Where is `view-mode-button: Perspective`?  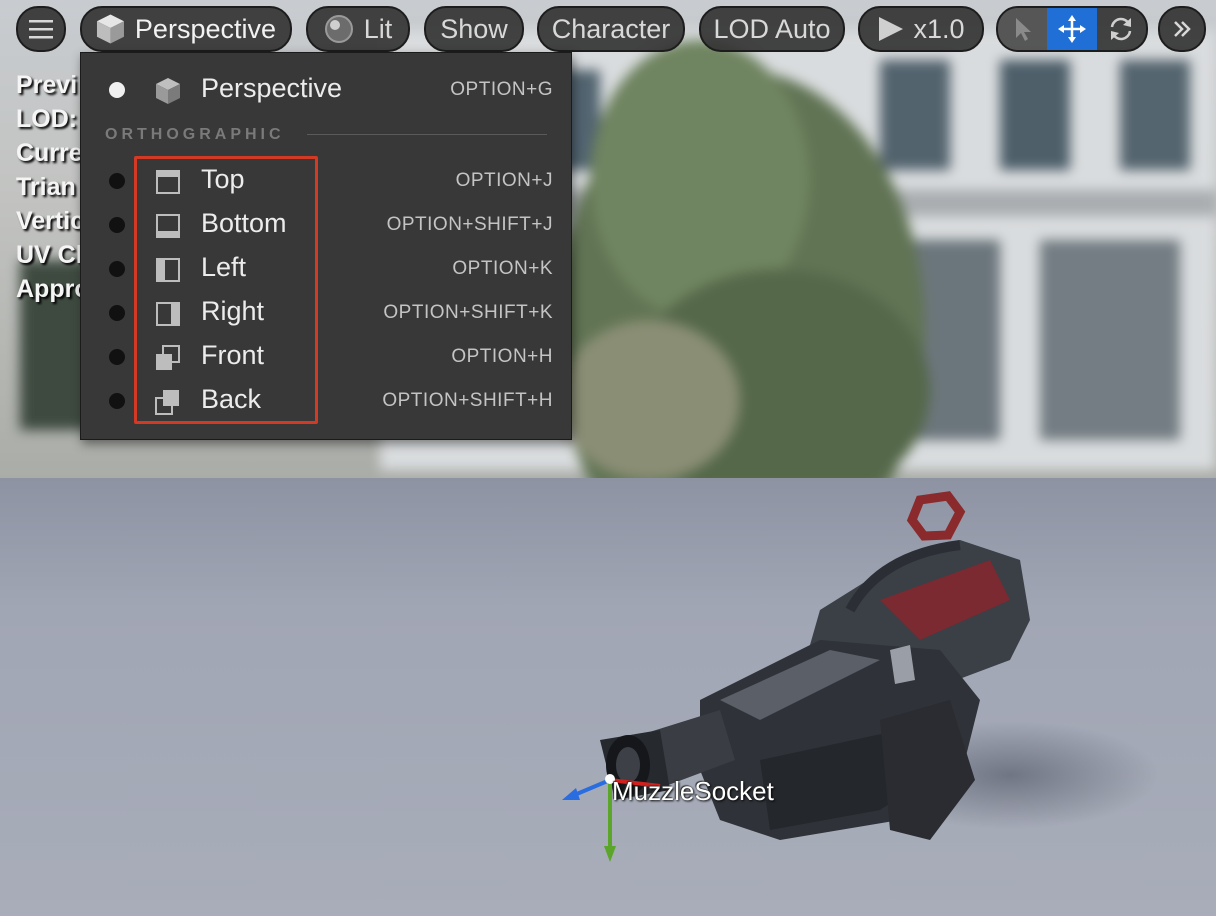 view-mode-button: Perspective is located at coordinates (186, 29).